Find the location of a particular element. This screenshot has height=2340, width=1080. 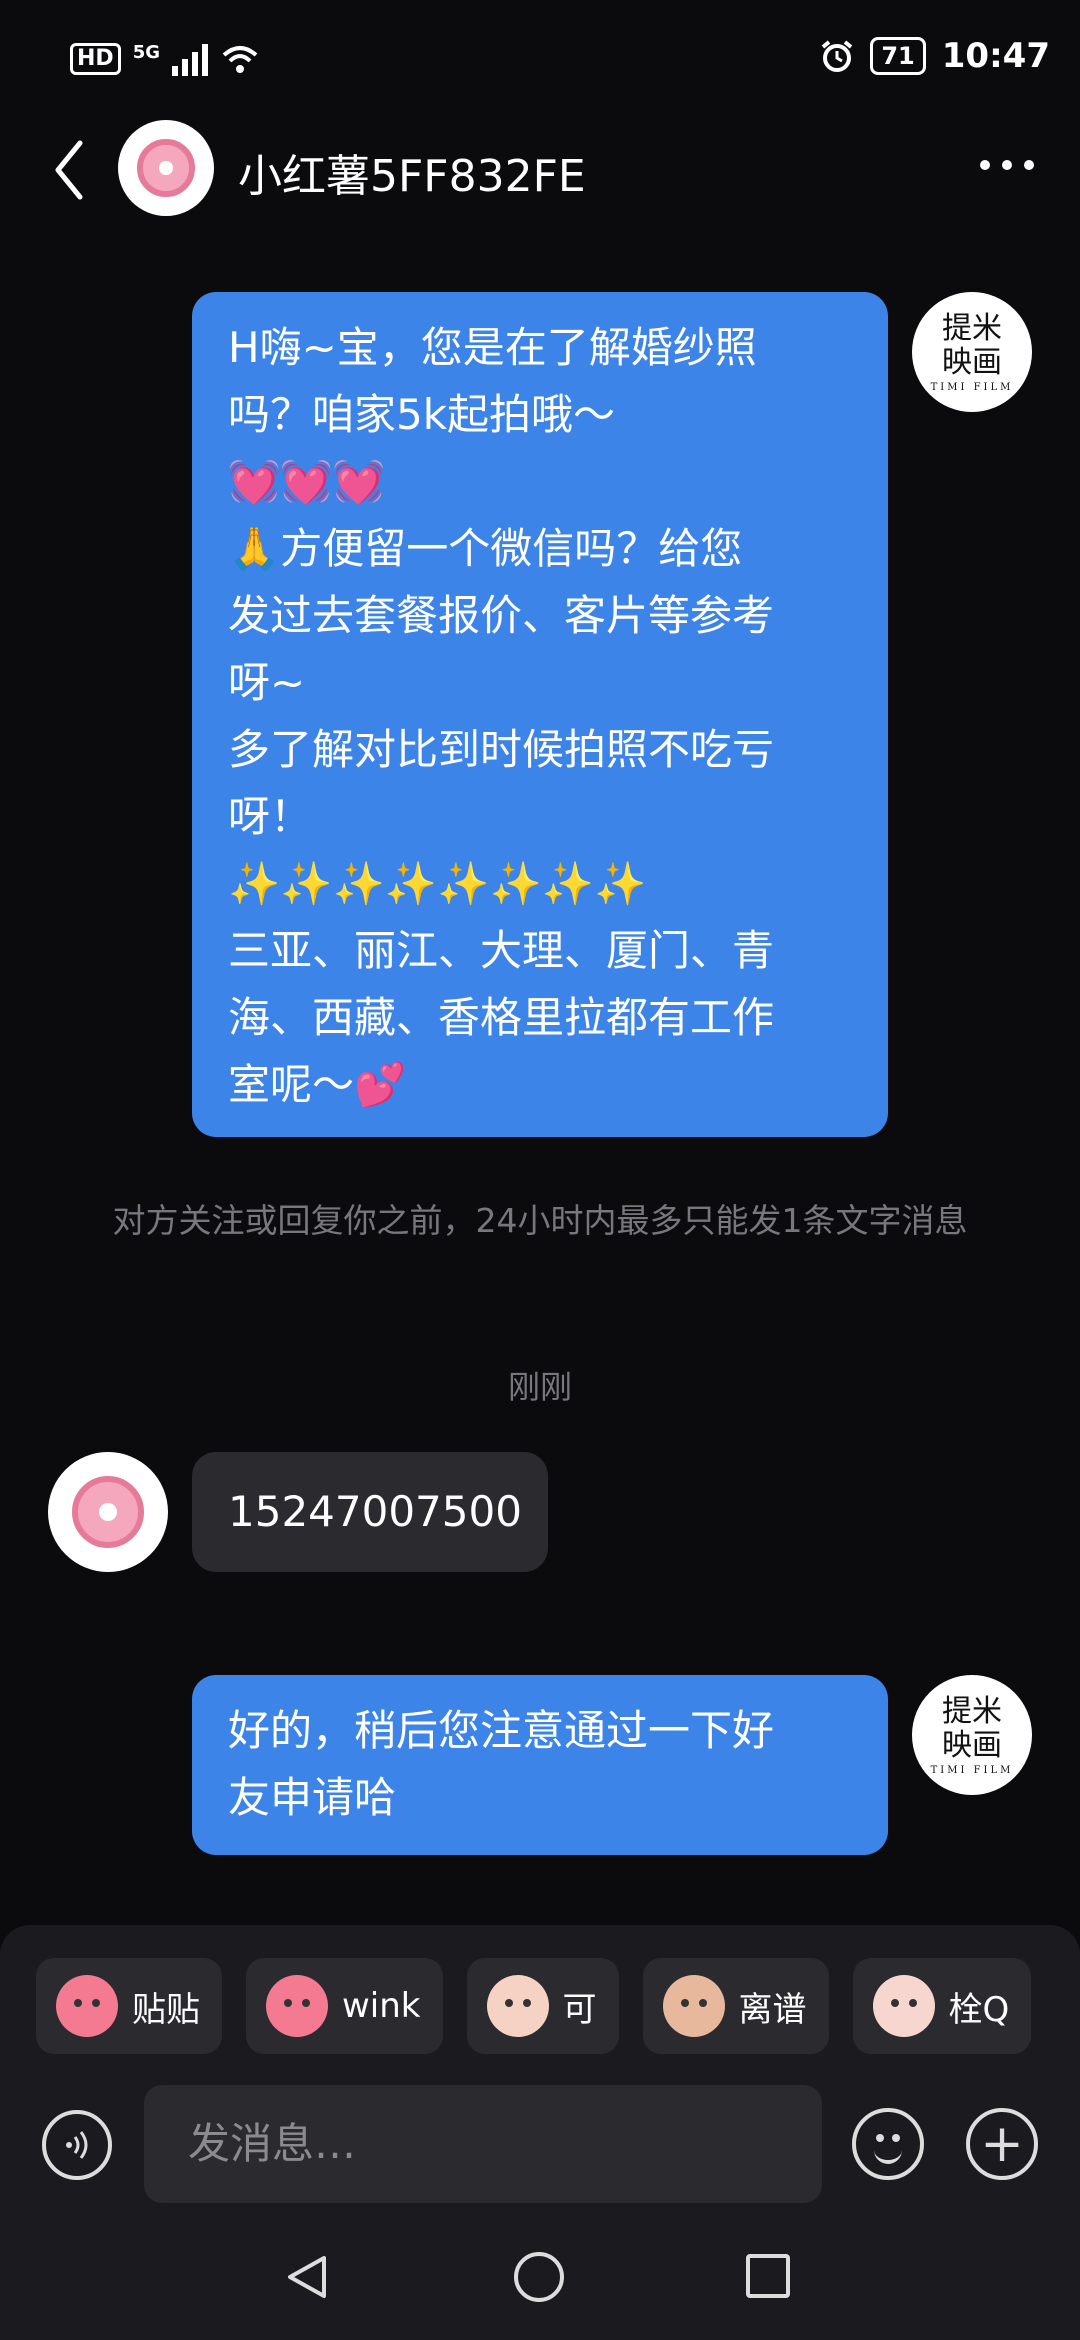

battery-indicator: 71 is located at coordinates (898, 56).